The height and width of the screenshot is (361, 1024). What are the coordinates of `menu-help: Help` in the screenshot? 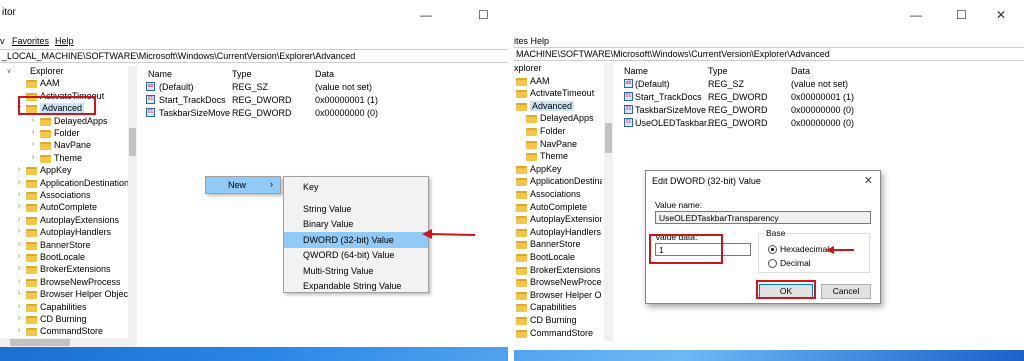 It's located at (64, 41).